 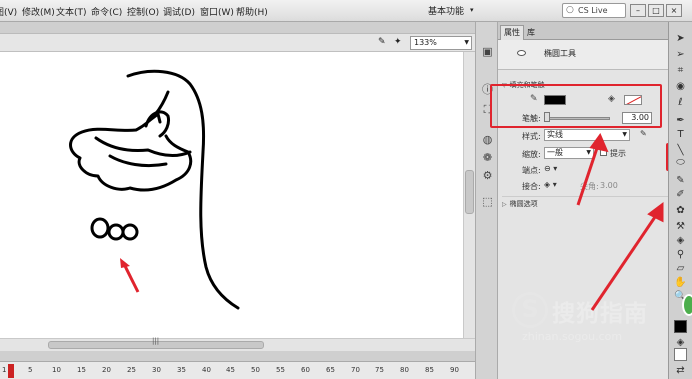 What do you see at coordinates (588, 175) in the screenshot?
I see `arrow-to-stroke` at bounding box center [588, 175].